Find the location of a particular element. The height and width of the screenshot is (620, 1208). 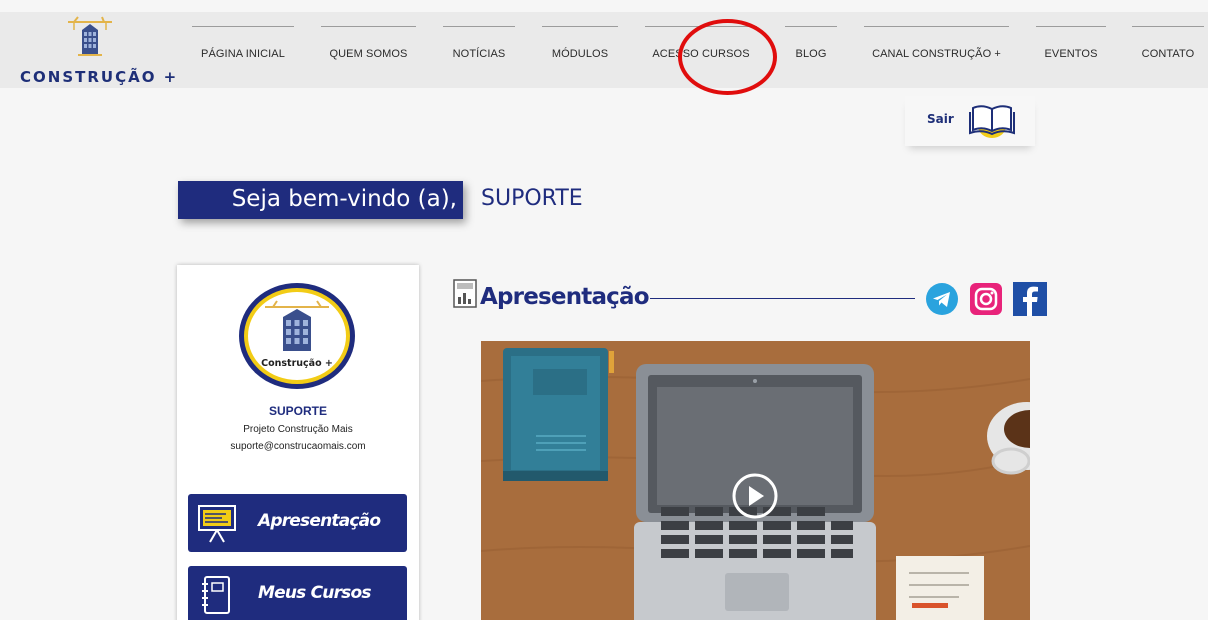

nav-label: NOTÍCIAS is located at coordinates (479, 54).